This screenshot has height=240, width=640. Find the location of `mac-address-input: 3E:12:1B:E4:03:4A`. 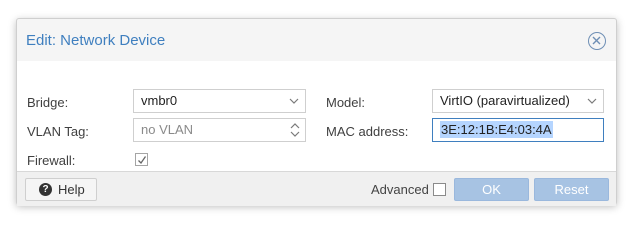

mac-address-input: 3E:12:1B:E4:03:4A is located at coordinates (518, 130).